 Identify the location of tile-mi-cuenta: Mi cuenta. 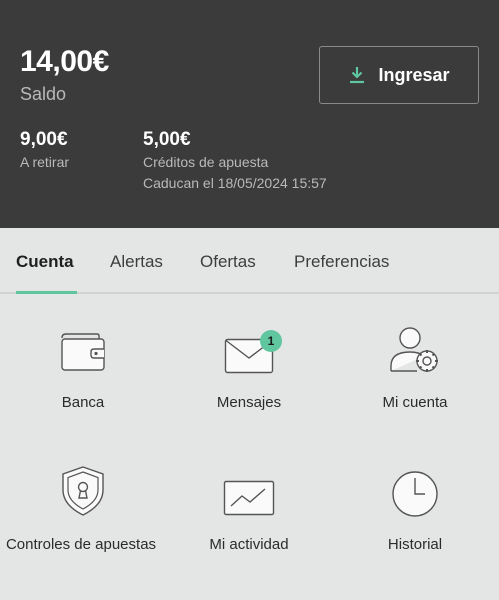
(415, 388).